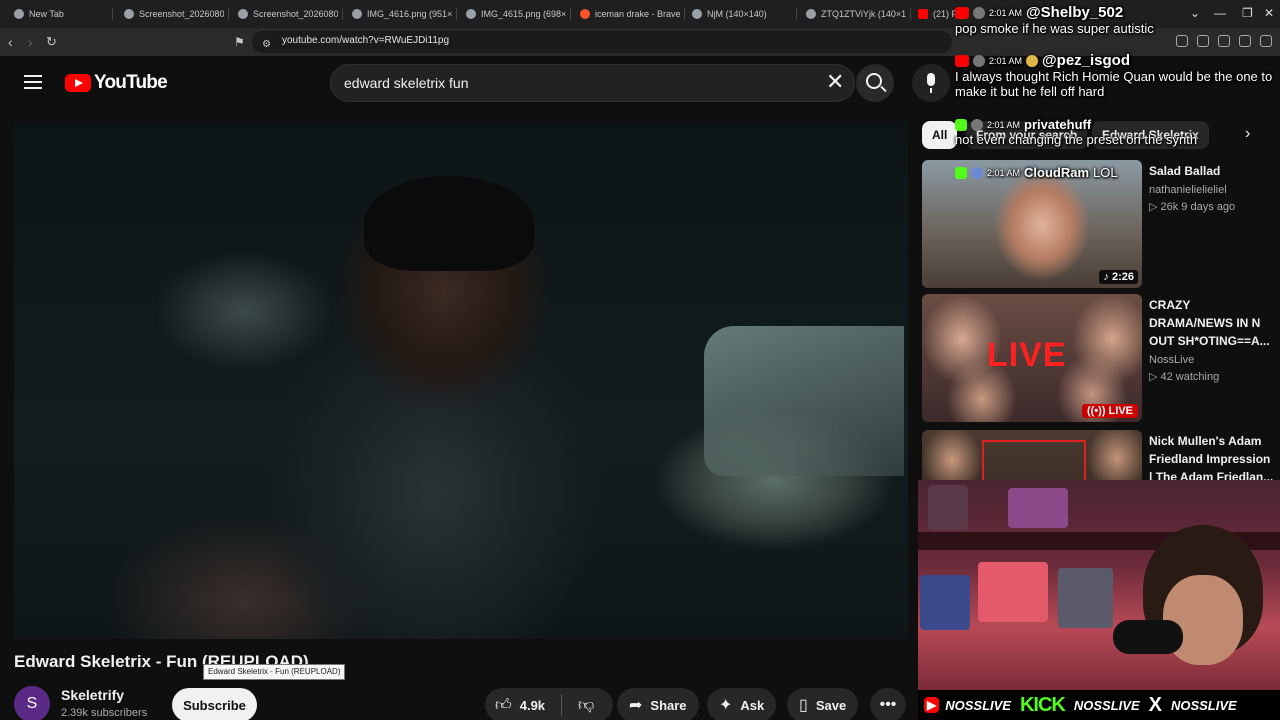 This screenshot has width=1280, height=720. I want to click on video-thumbnail: LIVE ((•)) LIVE, so click(1032, 358).